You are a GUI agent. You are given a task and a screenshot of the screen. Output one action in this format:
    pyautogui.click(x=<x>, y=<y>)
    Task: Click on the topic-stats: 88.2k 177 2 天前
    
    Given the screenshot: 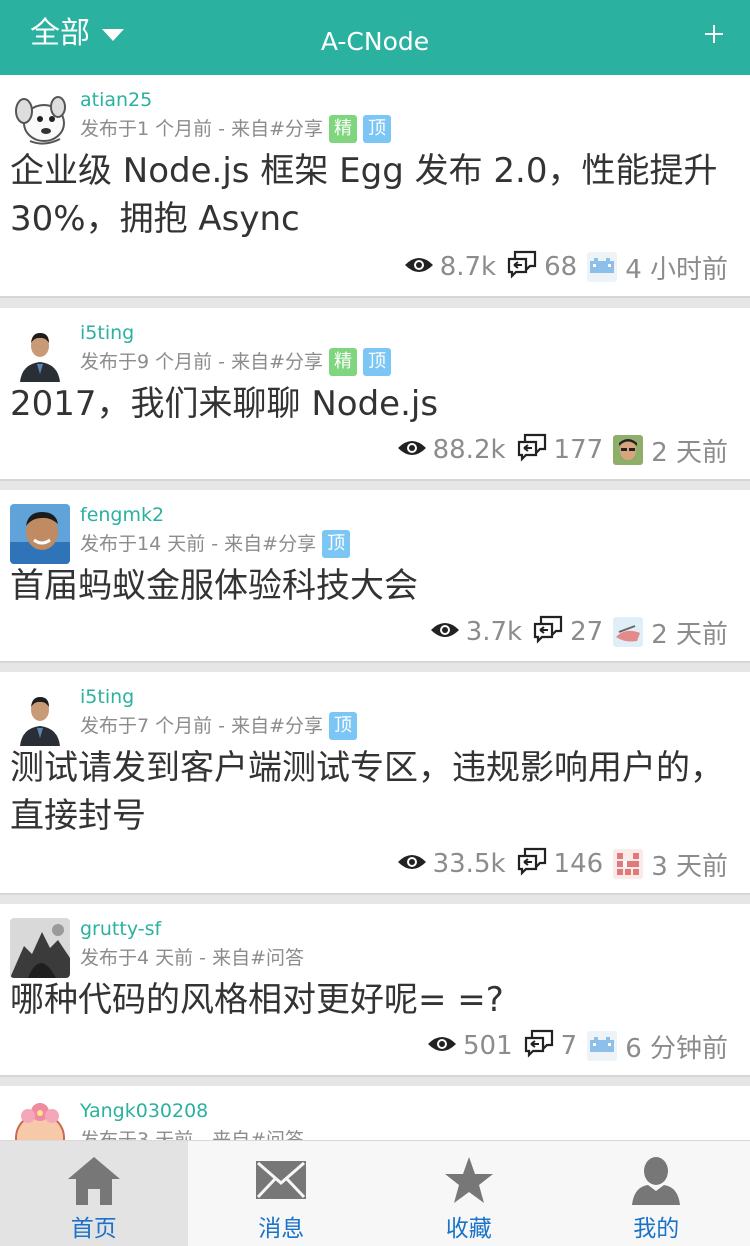 What is the action you would take?
    pyautogui.click(x=562, y=450)
    